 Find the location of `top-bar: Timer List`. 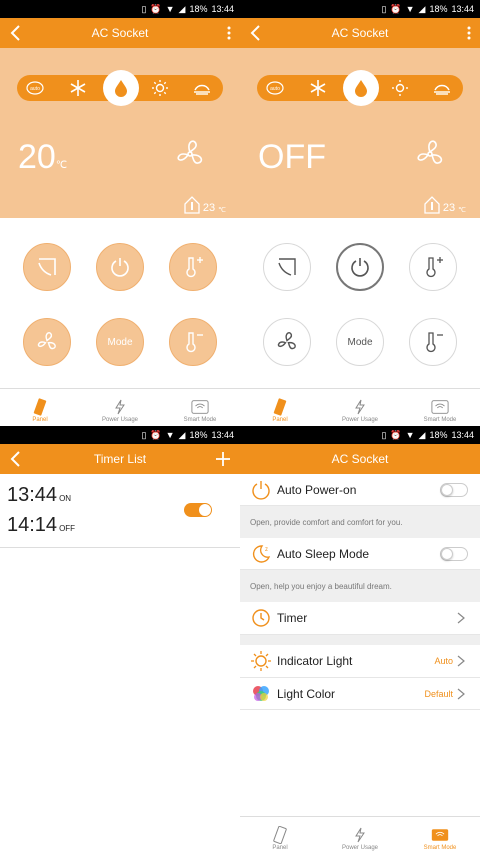

top-bar: Timer List is located at coordinates (120, 459).